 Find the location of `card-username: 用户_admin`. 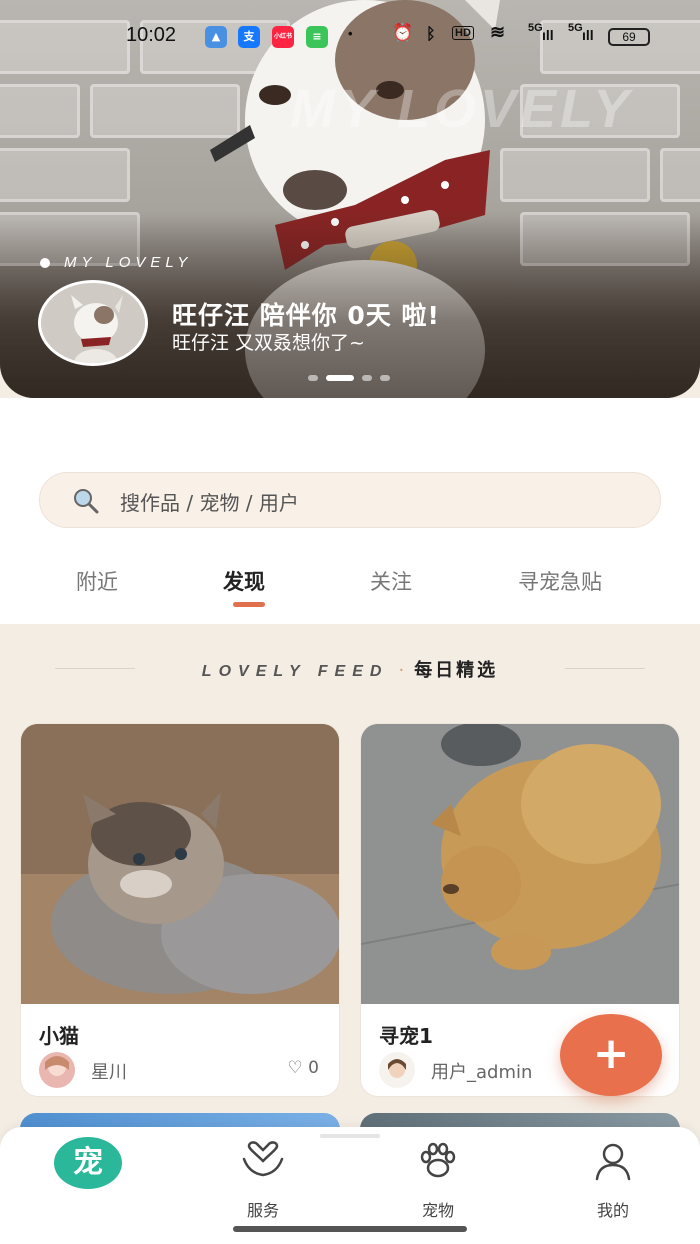

card-username: 用户_admin is located at coordinates (481, 1071).